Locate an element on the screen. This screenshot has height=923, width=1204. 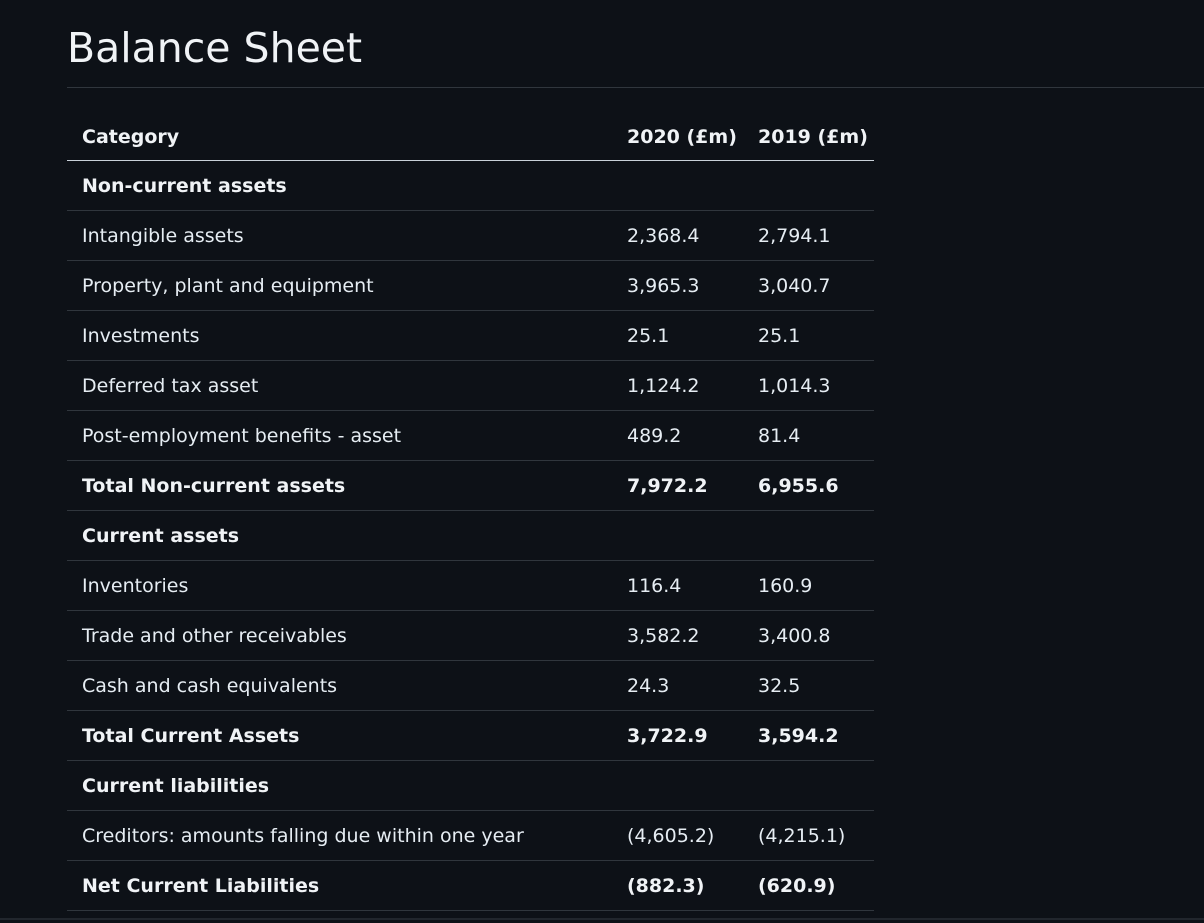
row-value-2019: 32.5 is located at coordinates (808, 685).